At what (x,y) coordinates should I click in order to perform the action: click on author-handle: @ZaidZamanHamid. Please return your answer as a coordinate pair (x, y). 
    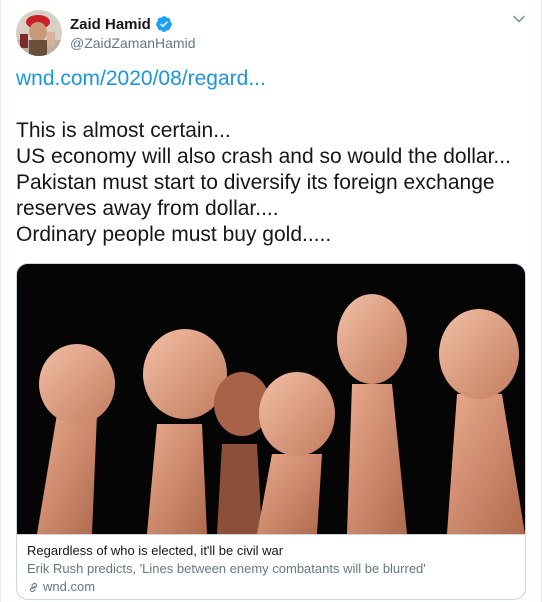
    Looking at the image, I should click on (132, 43).